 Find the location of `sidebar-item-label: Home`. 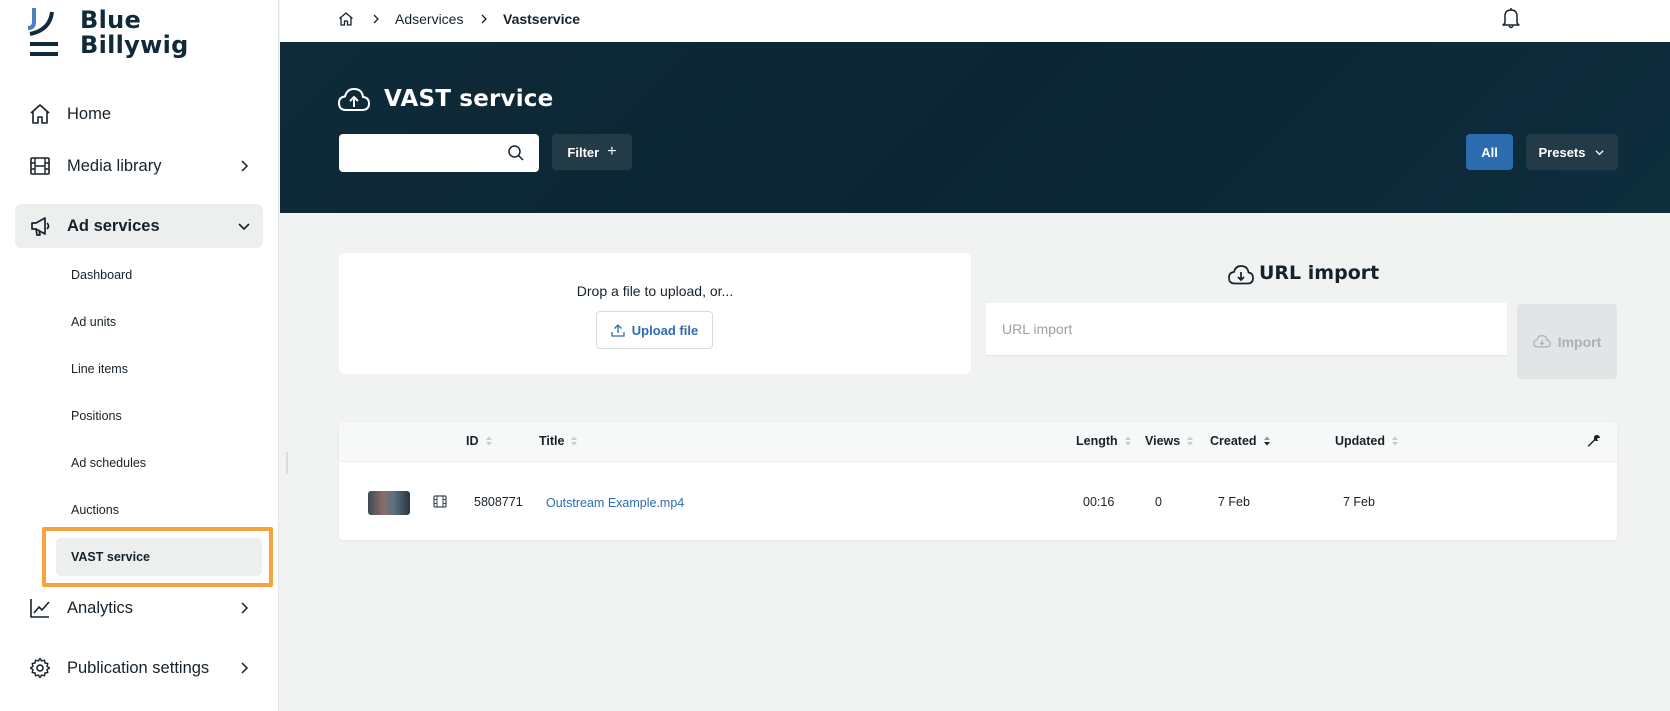

sidebar-item-label: Home is located at coordinates (89, 113).